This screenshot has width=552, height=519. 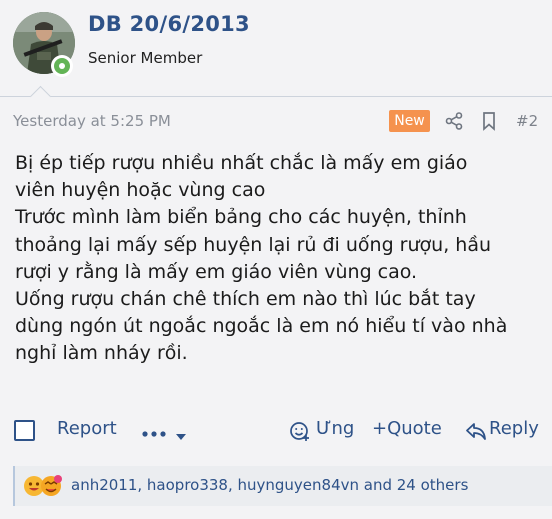 What do you see at coordinates (335, 428) in the screenshot?
I see `react-button: Ưng` at bounding box center [335, 428].